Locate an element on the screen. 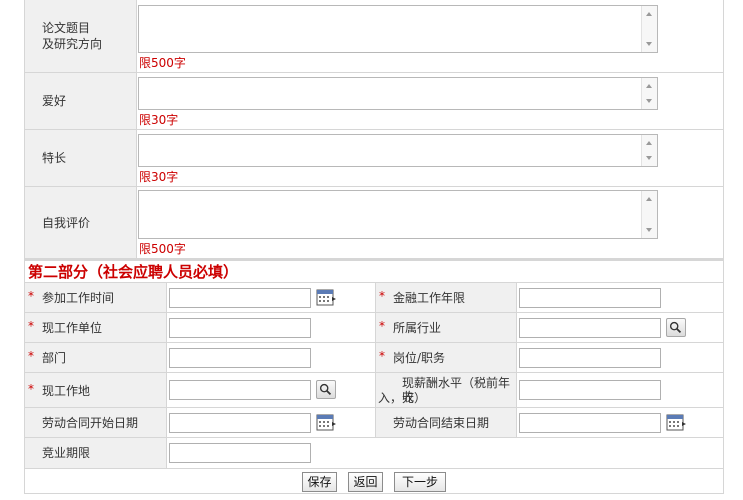 The image size is (743, 500). hobby-row: 爱好 限30字 is located at coordinates (374, 101).